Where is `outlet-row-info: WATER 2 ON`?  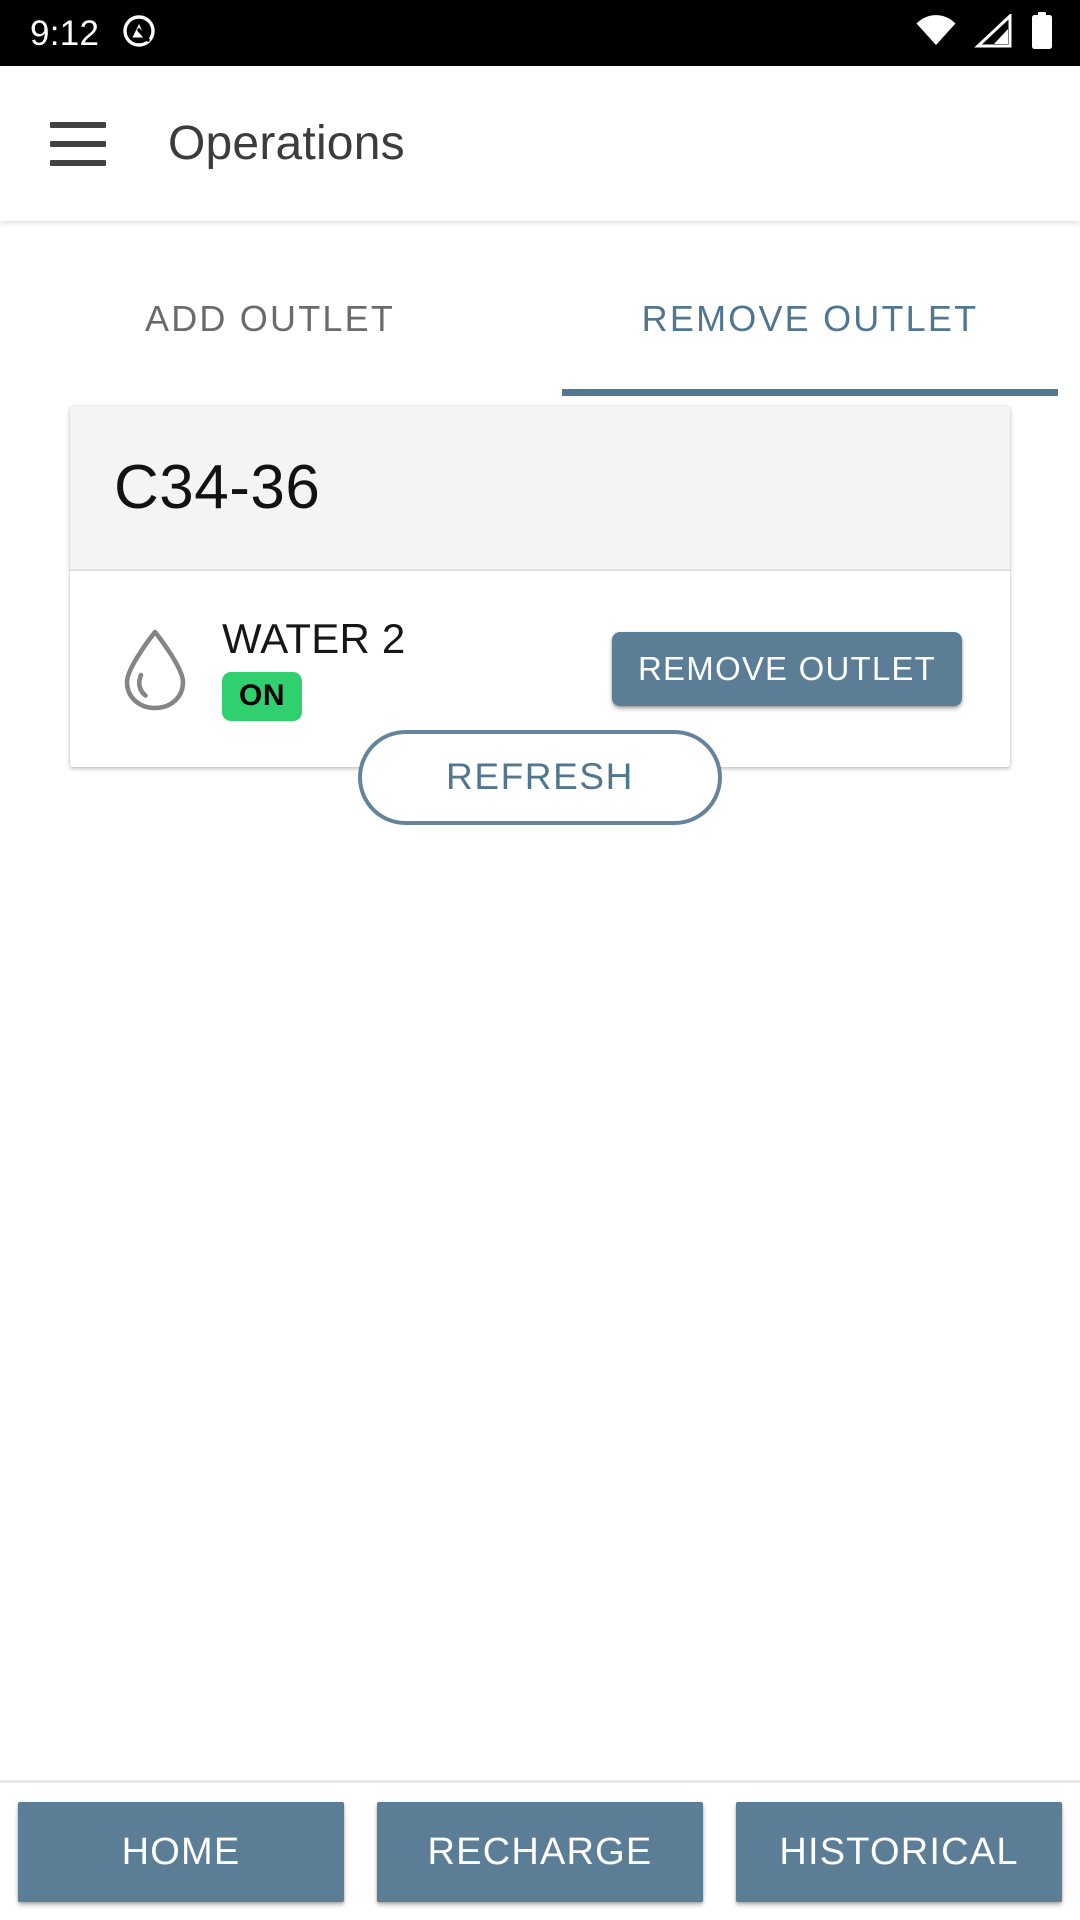
outlet-row-info: WATER 2 ON is located at coordinates (407, 667).